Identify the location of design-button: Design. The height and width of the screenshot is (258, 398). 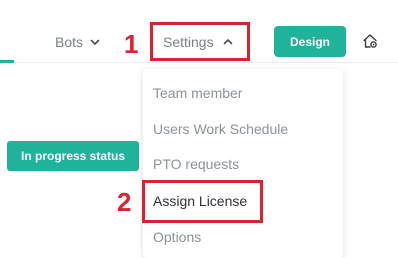
(310, 41).